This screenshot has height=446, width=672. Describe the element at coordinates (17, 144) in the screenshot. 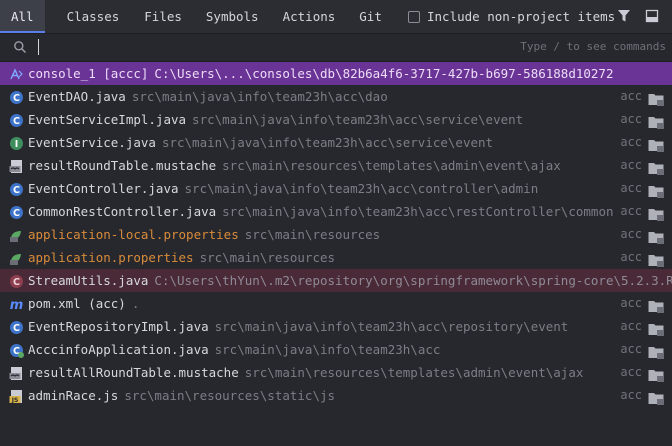

I see `svg-text: I` at that location.